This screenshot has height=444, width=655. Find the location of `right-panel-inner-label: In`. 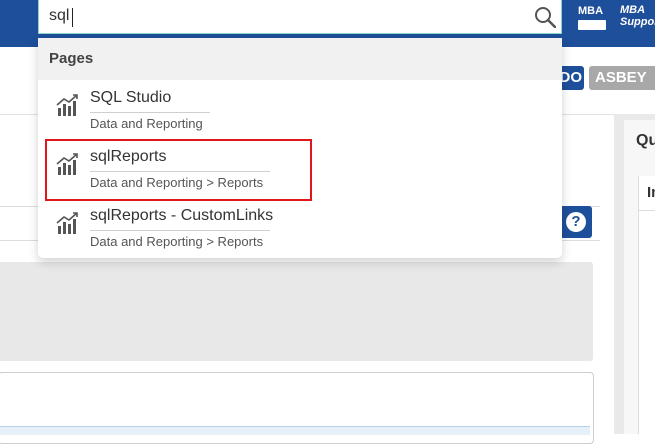

right-panel-inner-label: In is located at coordinates (651, 192).